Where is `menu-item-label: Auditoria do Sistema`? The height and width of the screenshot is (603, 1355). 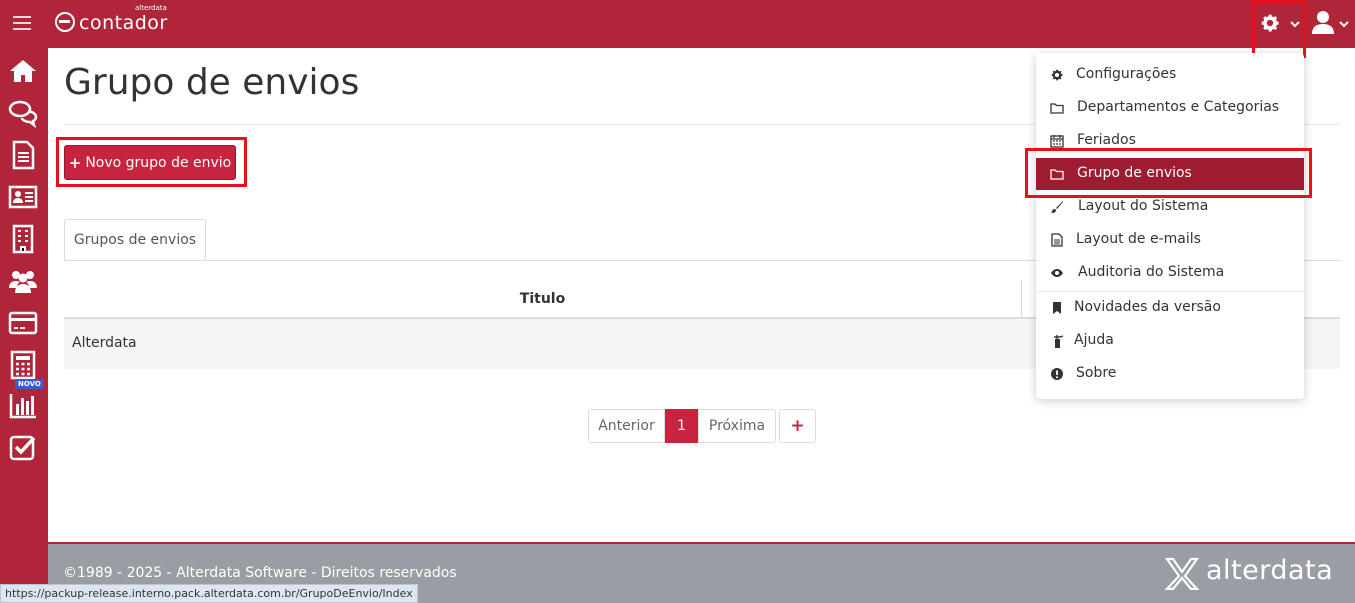 menu-item-label: Auditoria do Sistema is located at coordinates (1151, 272).